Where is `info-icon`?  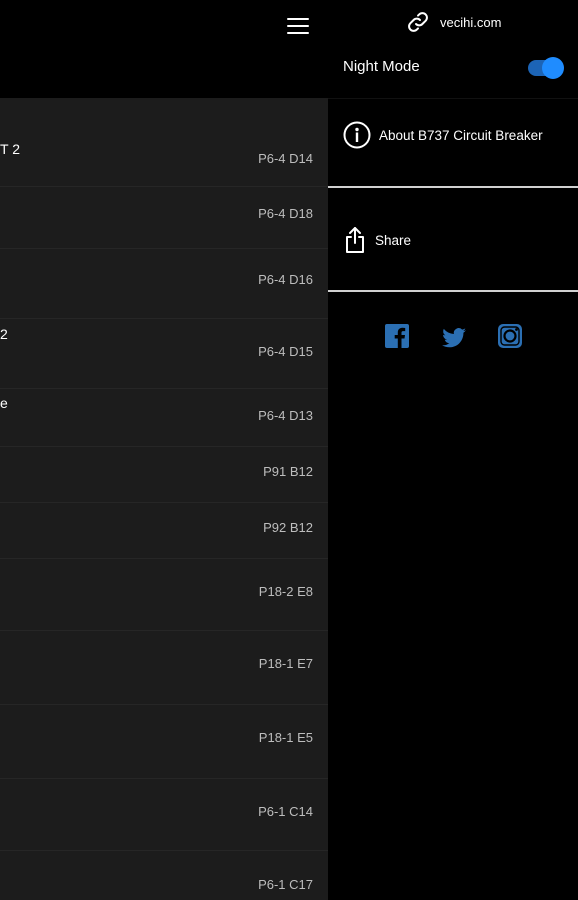 info-icon is located at coordinates (357, 135).